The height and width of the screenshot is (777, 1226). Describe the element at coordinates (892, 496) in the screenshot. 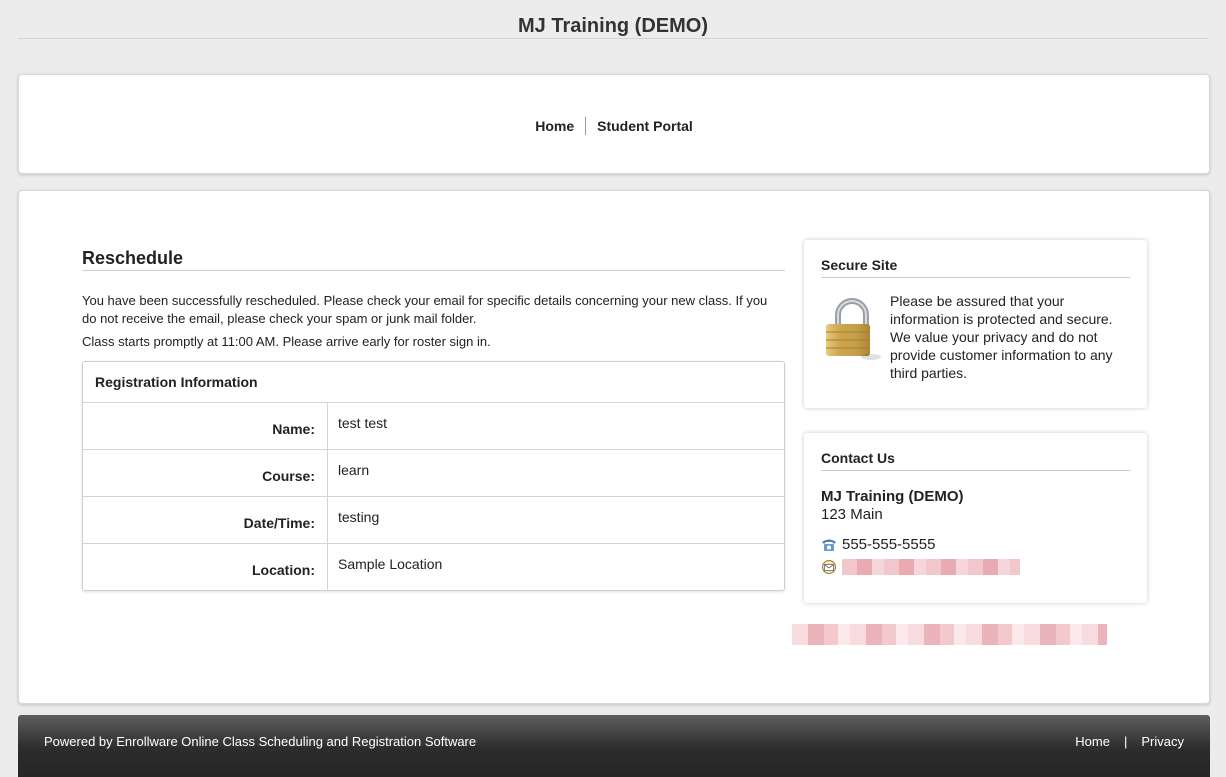

I see `contact-org-name: MJ Training (DEMO)` at that location.